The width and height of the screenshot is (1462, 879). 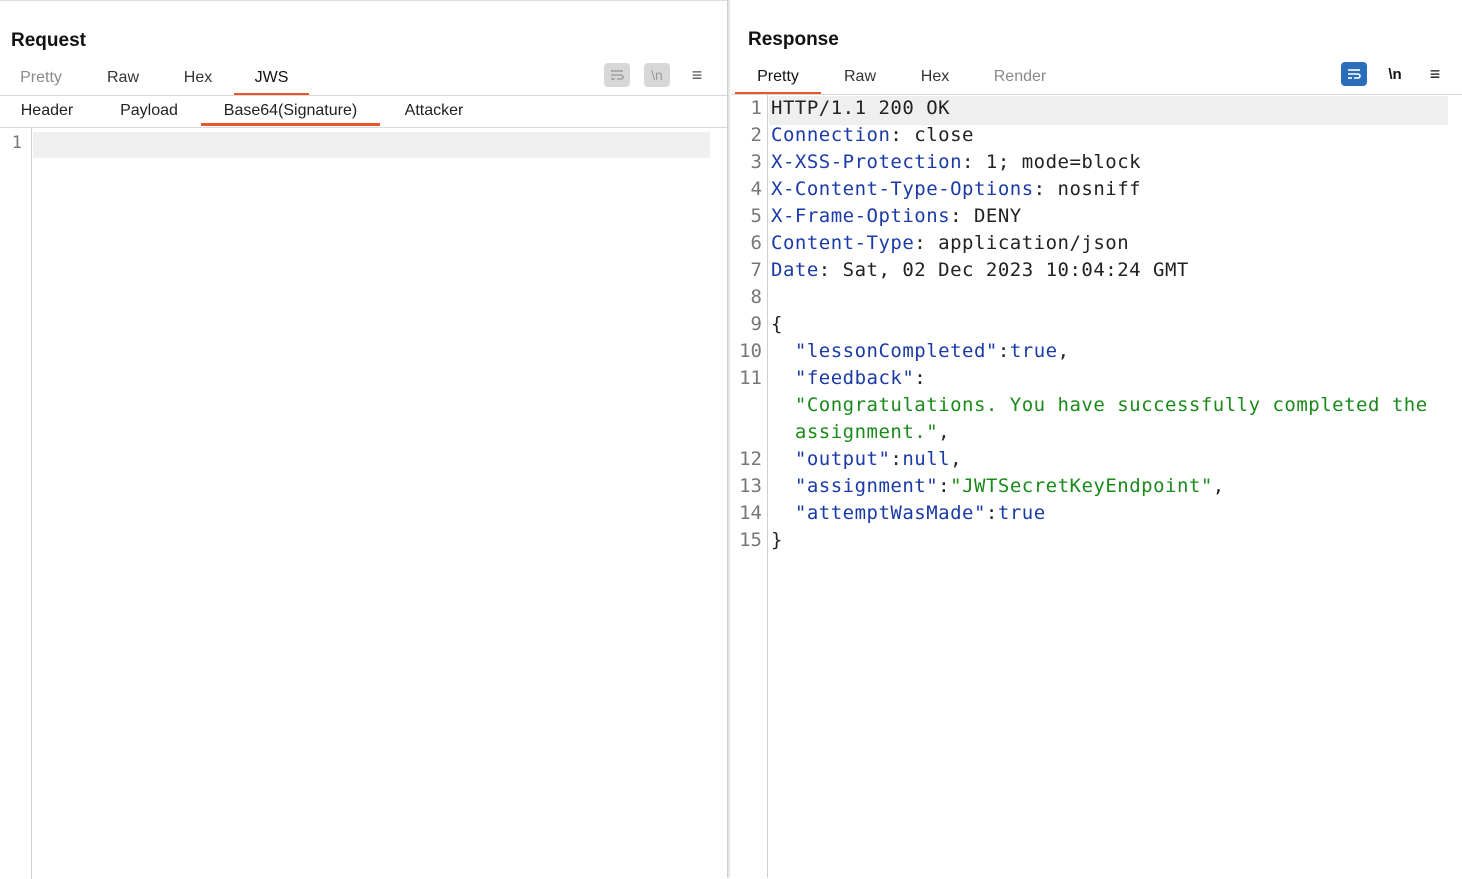 What do you see at coordinates (831, 135) in the screenshot?
I see `code-token: Connection` at bounding box center [831, 135].